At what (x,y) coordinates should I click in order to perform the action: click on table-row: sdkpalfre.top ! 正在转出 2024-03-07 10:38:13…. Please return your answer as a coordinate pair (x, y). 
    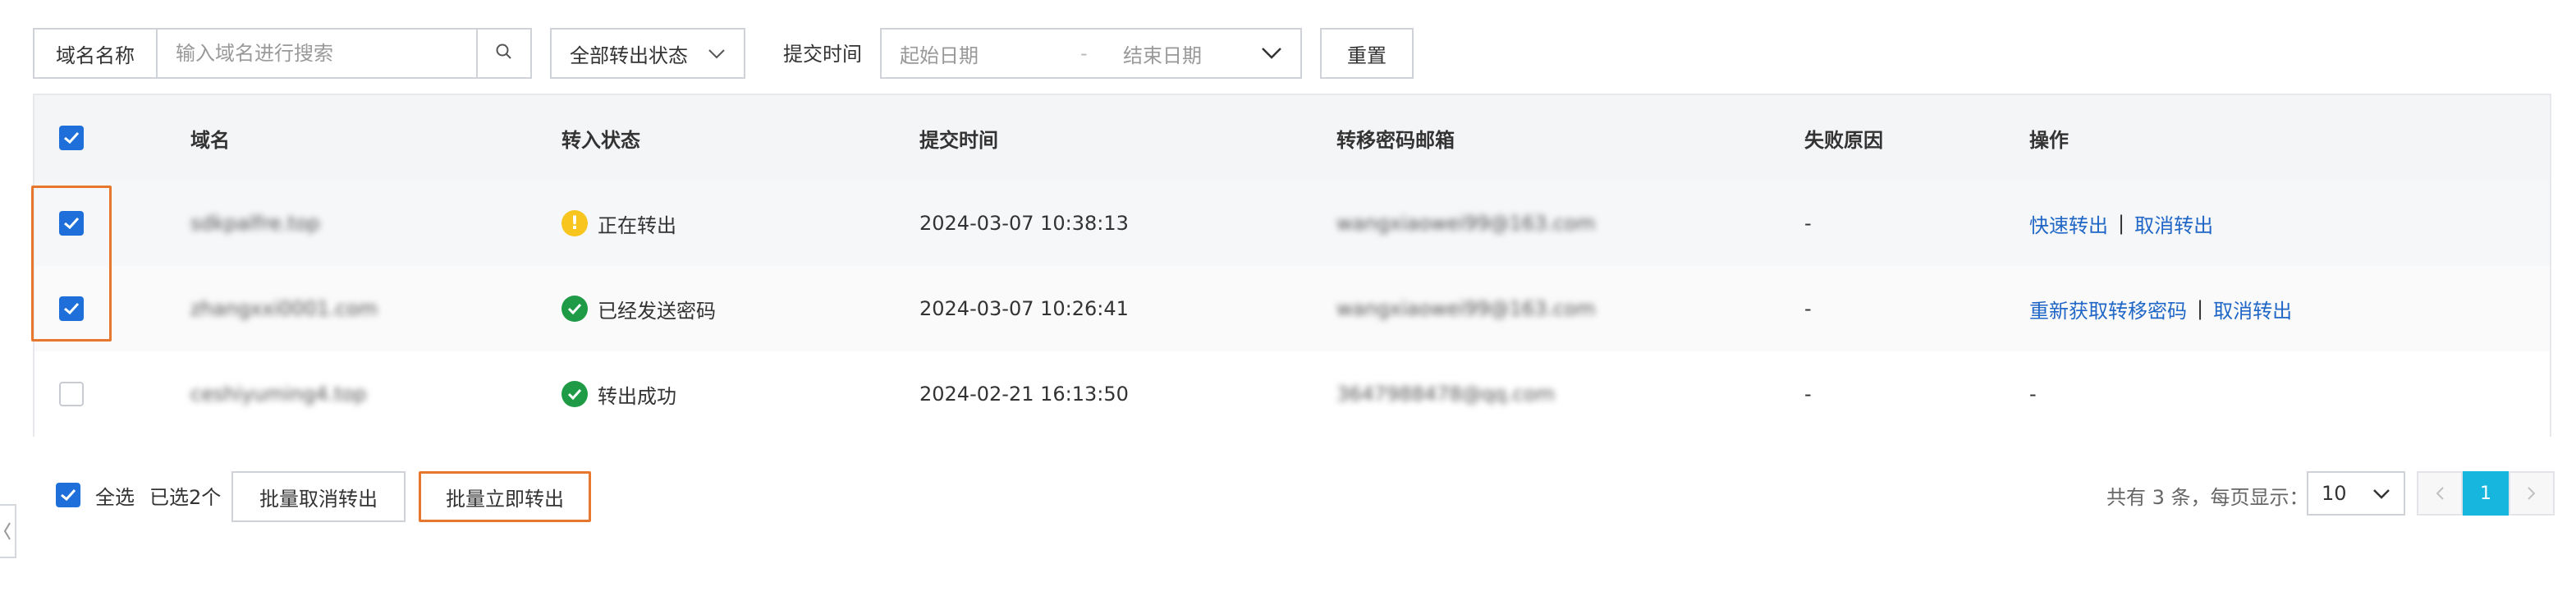
    Looking at the image, I should click on (1292, 223).